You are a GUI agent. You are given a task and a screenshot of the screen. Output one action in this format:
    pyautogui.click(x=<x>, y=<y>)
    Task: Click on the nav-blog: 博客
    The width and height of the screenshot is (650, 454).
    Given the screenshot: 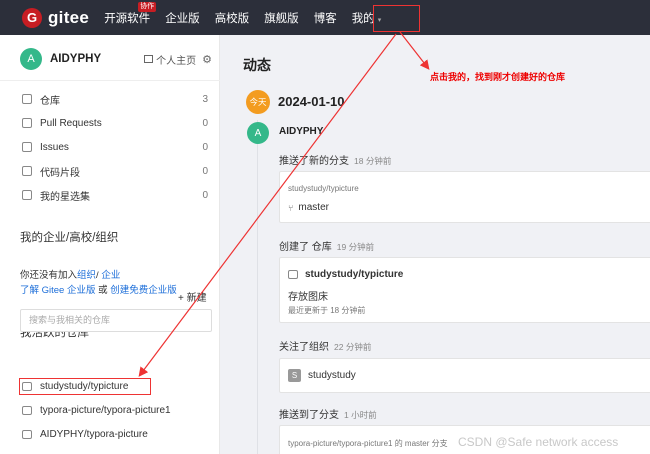 What is the action you would take?
    pyautogui.click(x=325, y=18)
    